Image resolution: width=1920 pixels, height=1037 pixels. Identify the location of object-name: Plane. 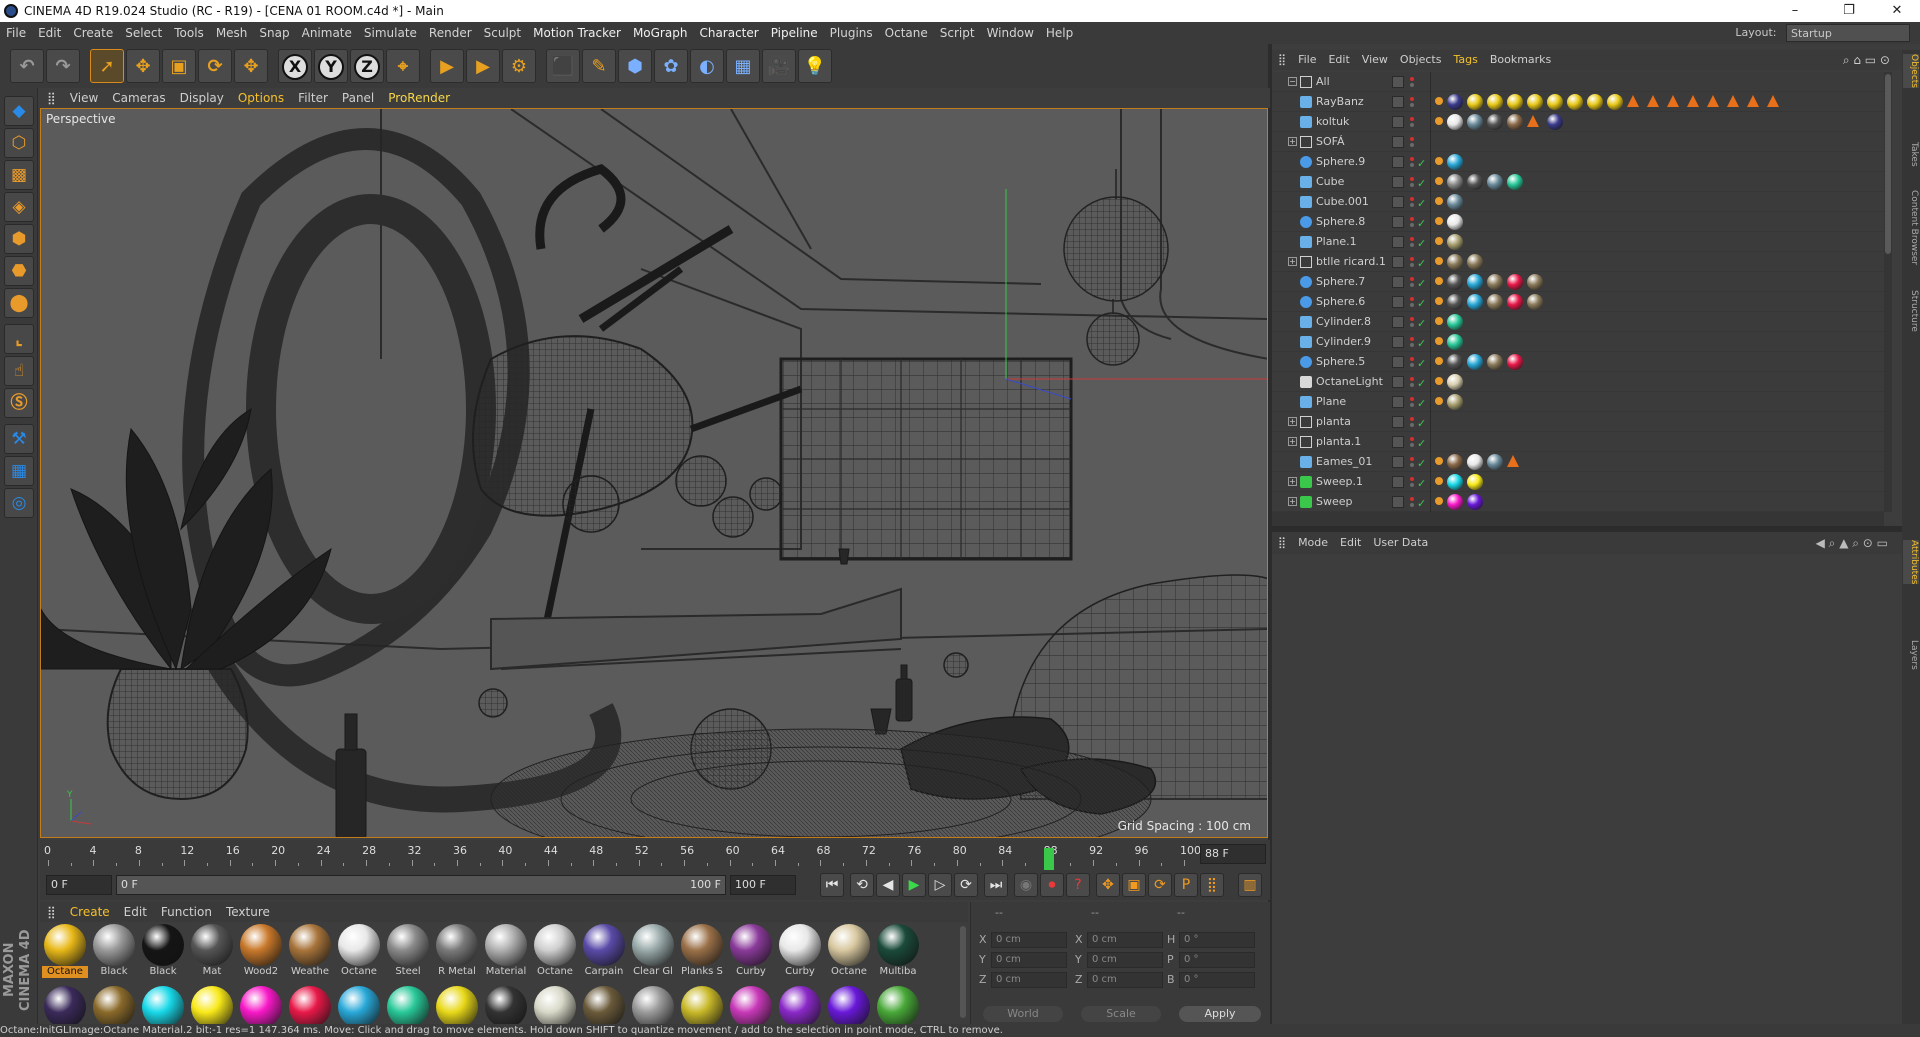
(1331, 402).